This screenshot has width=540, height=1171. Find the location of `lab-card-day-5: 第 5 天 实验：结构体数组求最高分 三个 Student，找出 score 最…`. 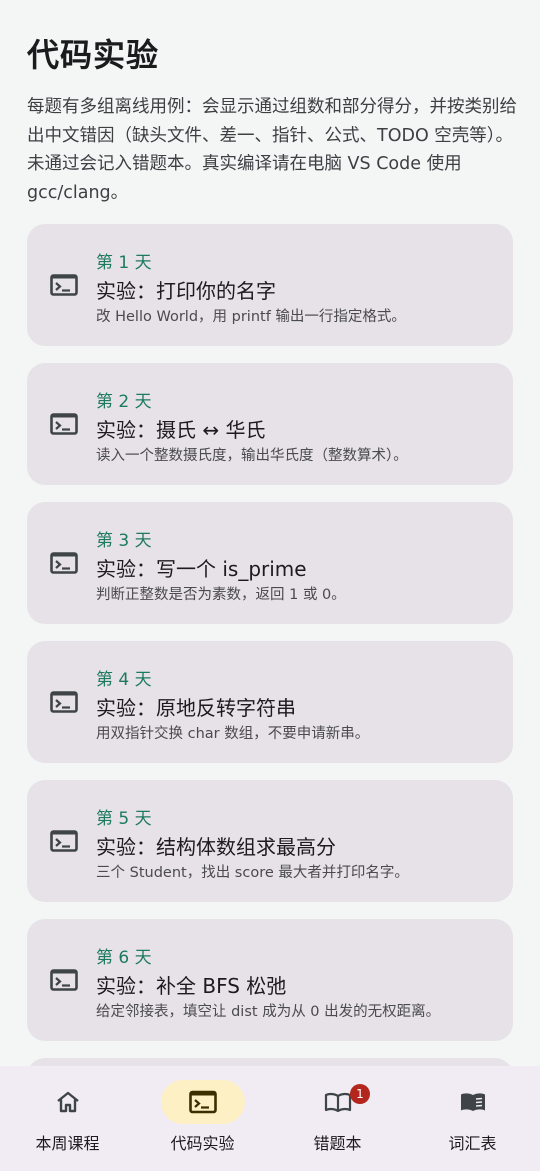

lab-card-day-5: 第 5 天 实验：结构体数组求最高分 三个 Student，找出 score 最… is located at coordinates (270, 841).